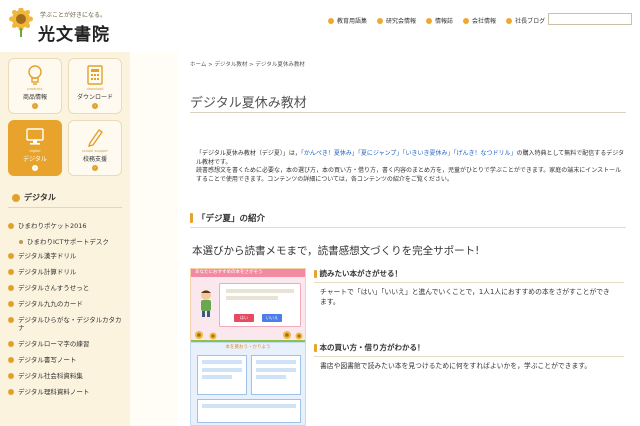 This screenshot has width=640, height=426. I want to click on site-logo: 学ぶことが好きになる。 光文書院, so click(68, 27).